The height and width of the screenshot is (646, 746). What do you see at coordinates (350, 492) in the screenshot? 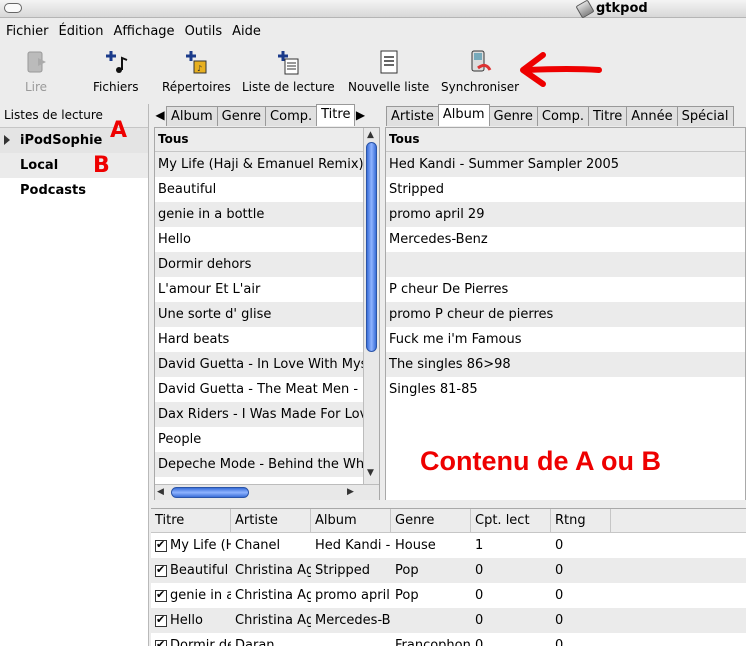
I see `scroll-right-icon: ▶` at bounding box center [350, 492].